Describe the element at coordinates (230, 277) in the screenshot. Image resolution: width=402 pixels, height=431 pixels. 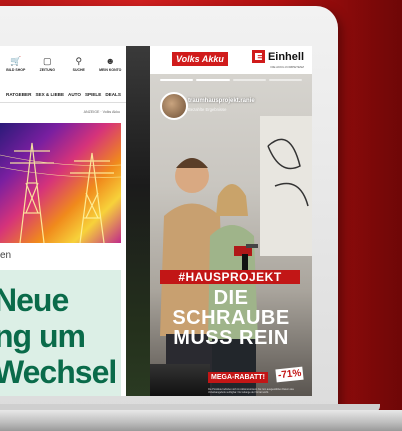
I see `hashtag-banner: #HAUSPROJEKT` at that location.